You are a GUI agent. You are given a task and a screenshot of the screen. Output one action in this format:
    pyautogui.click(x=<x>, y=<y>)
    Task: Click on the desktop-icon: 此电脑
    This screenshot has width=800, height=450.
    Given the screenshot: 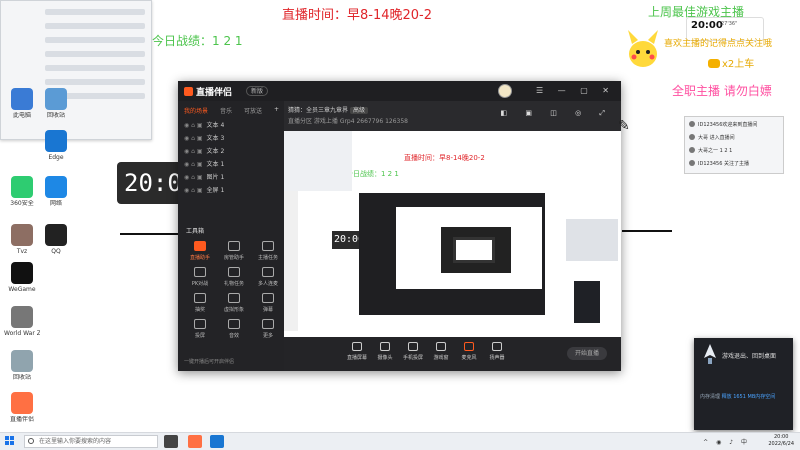 What is the action you would take?
    pyautogui.click(x=22, y=103)
    